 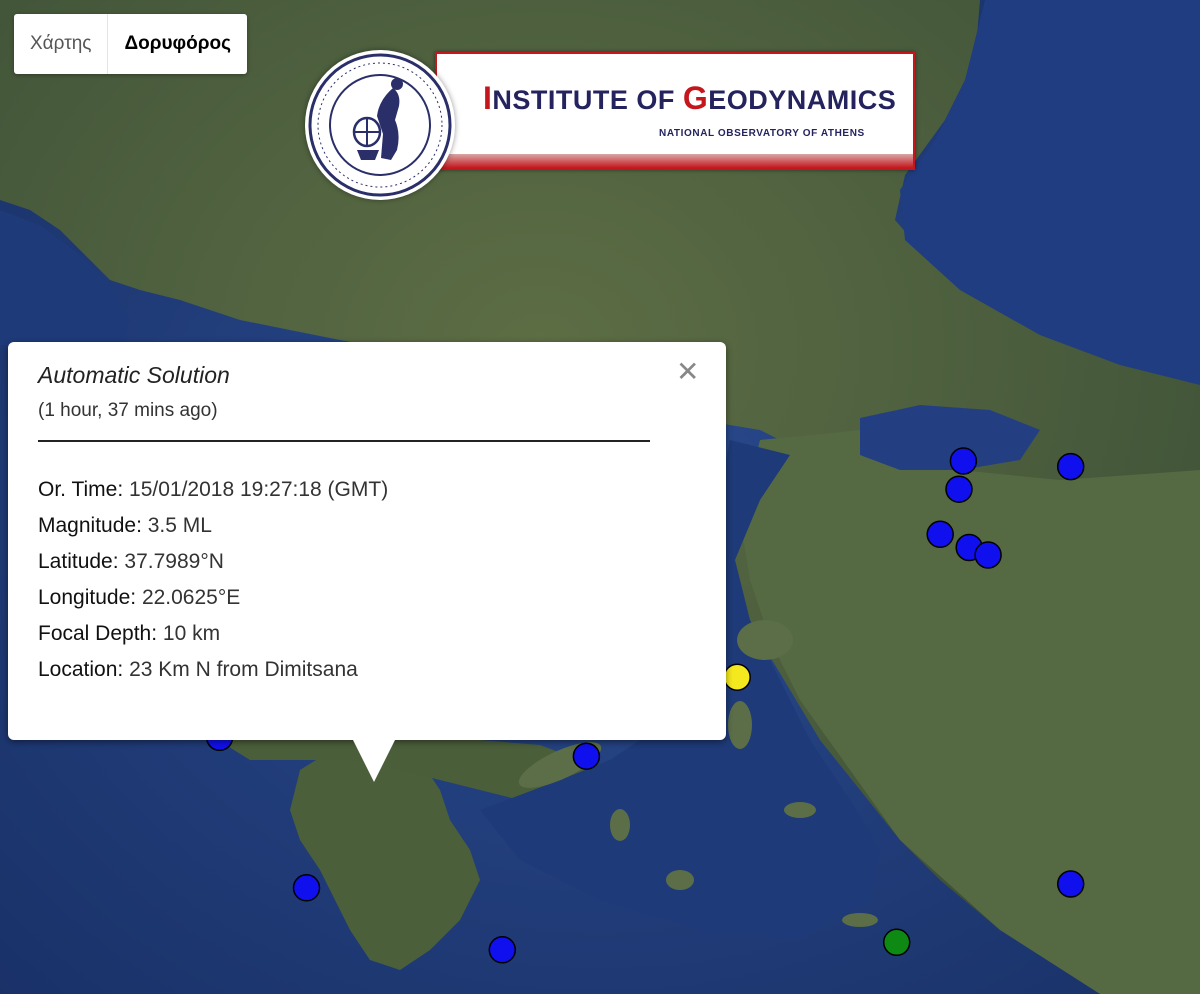 I want to click on map-type-control: Χάρτης Δορυφόρος, so click(x=130, y=44).